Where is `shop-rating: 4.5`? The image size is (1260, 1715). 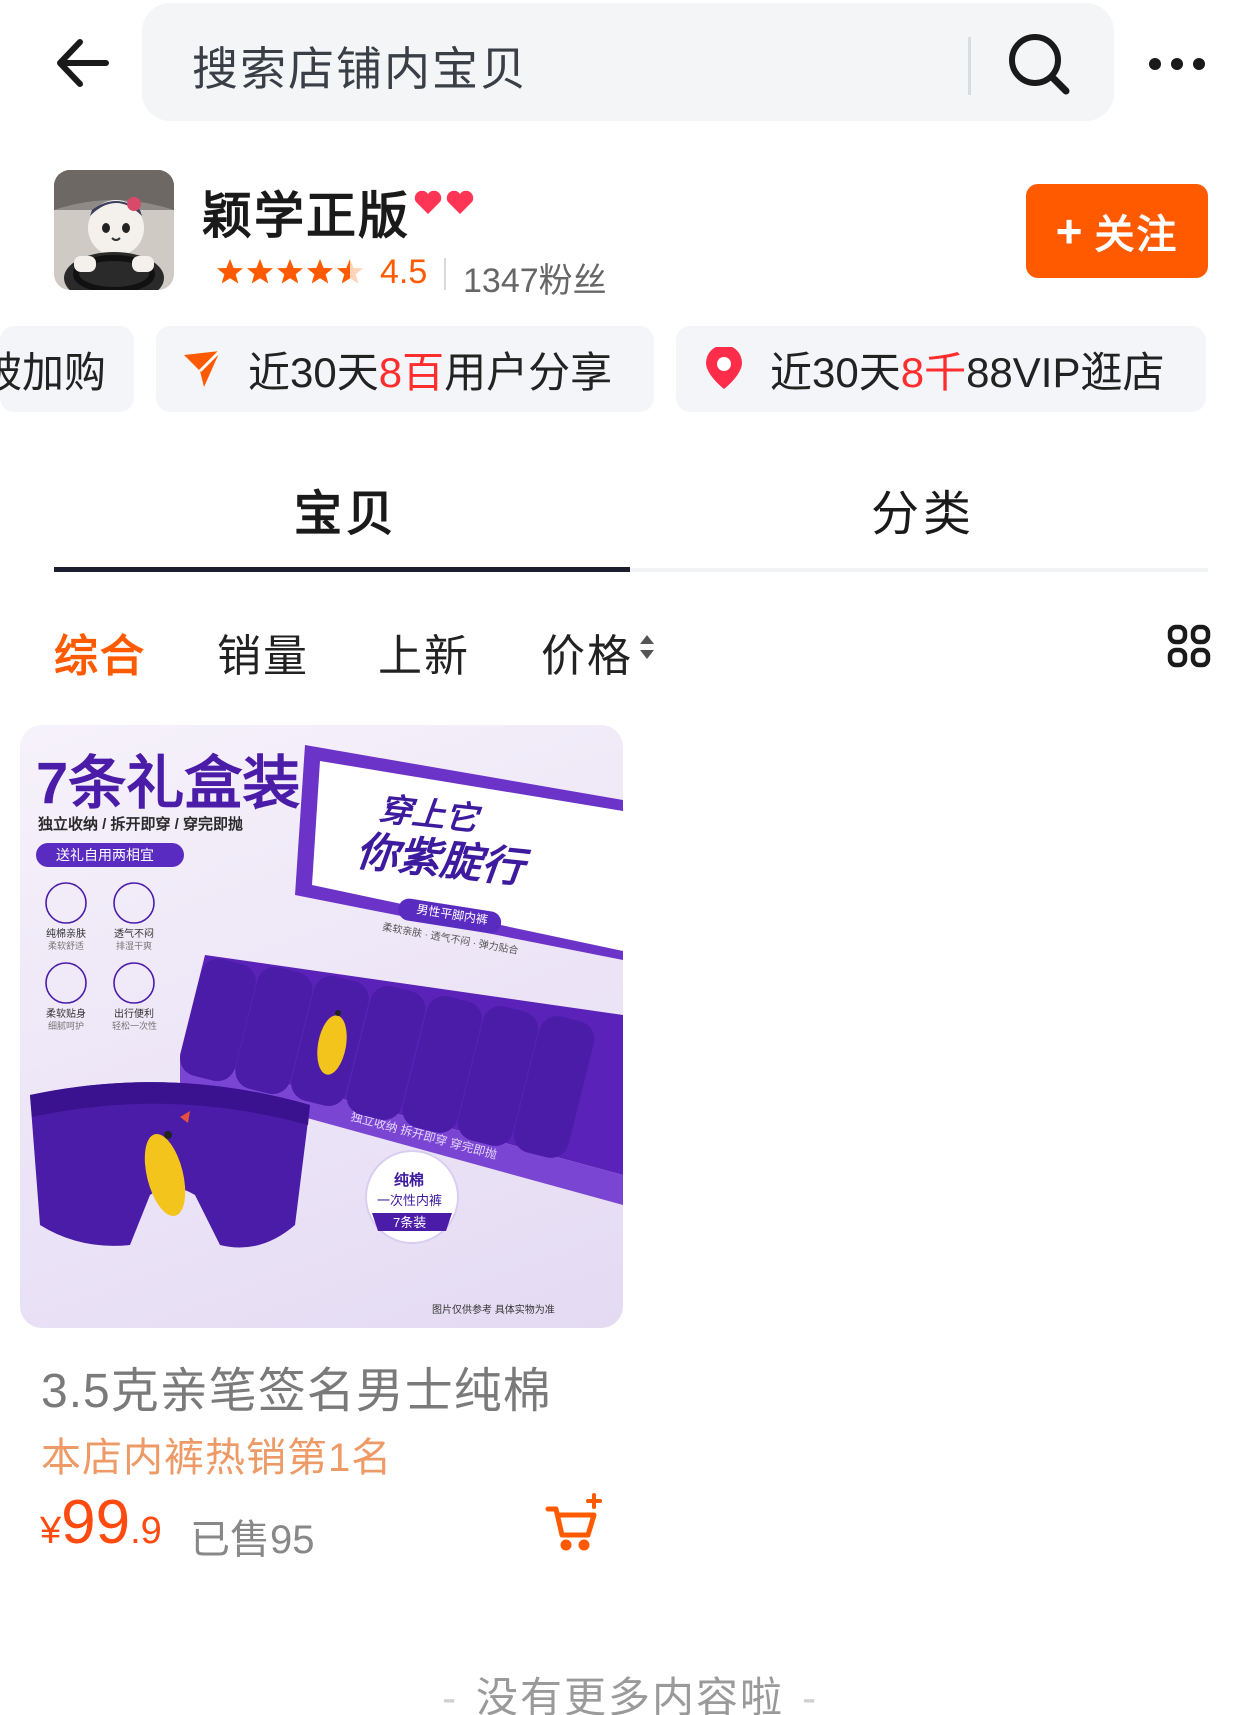 shop-rating: 4.5 is located at coordinates (404, 272).